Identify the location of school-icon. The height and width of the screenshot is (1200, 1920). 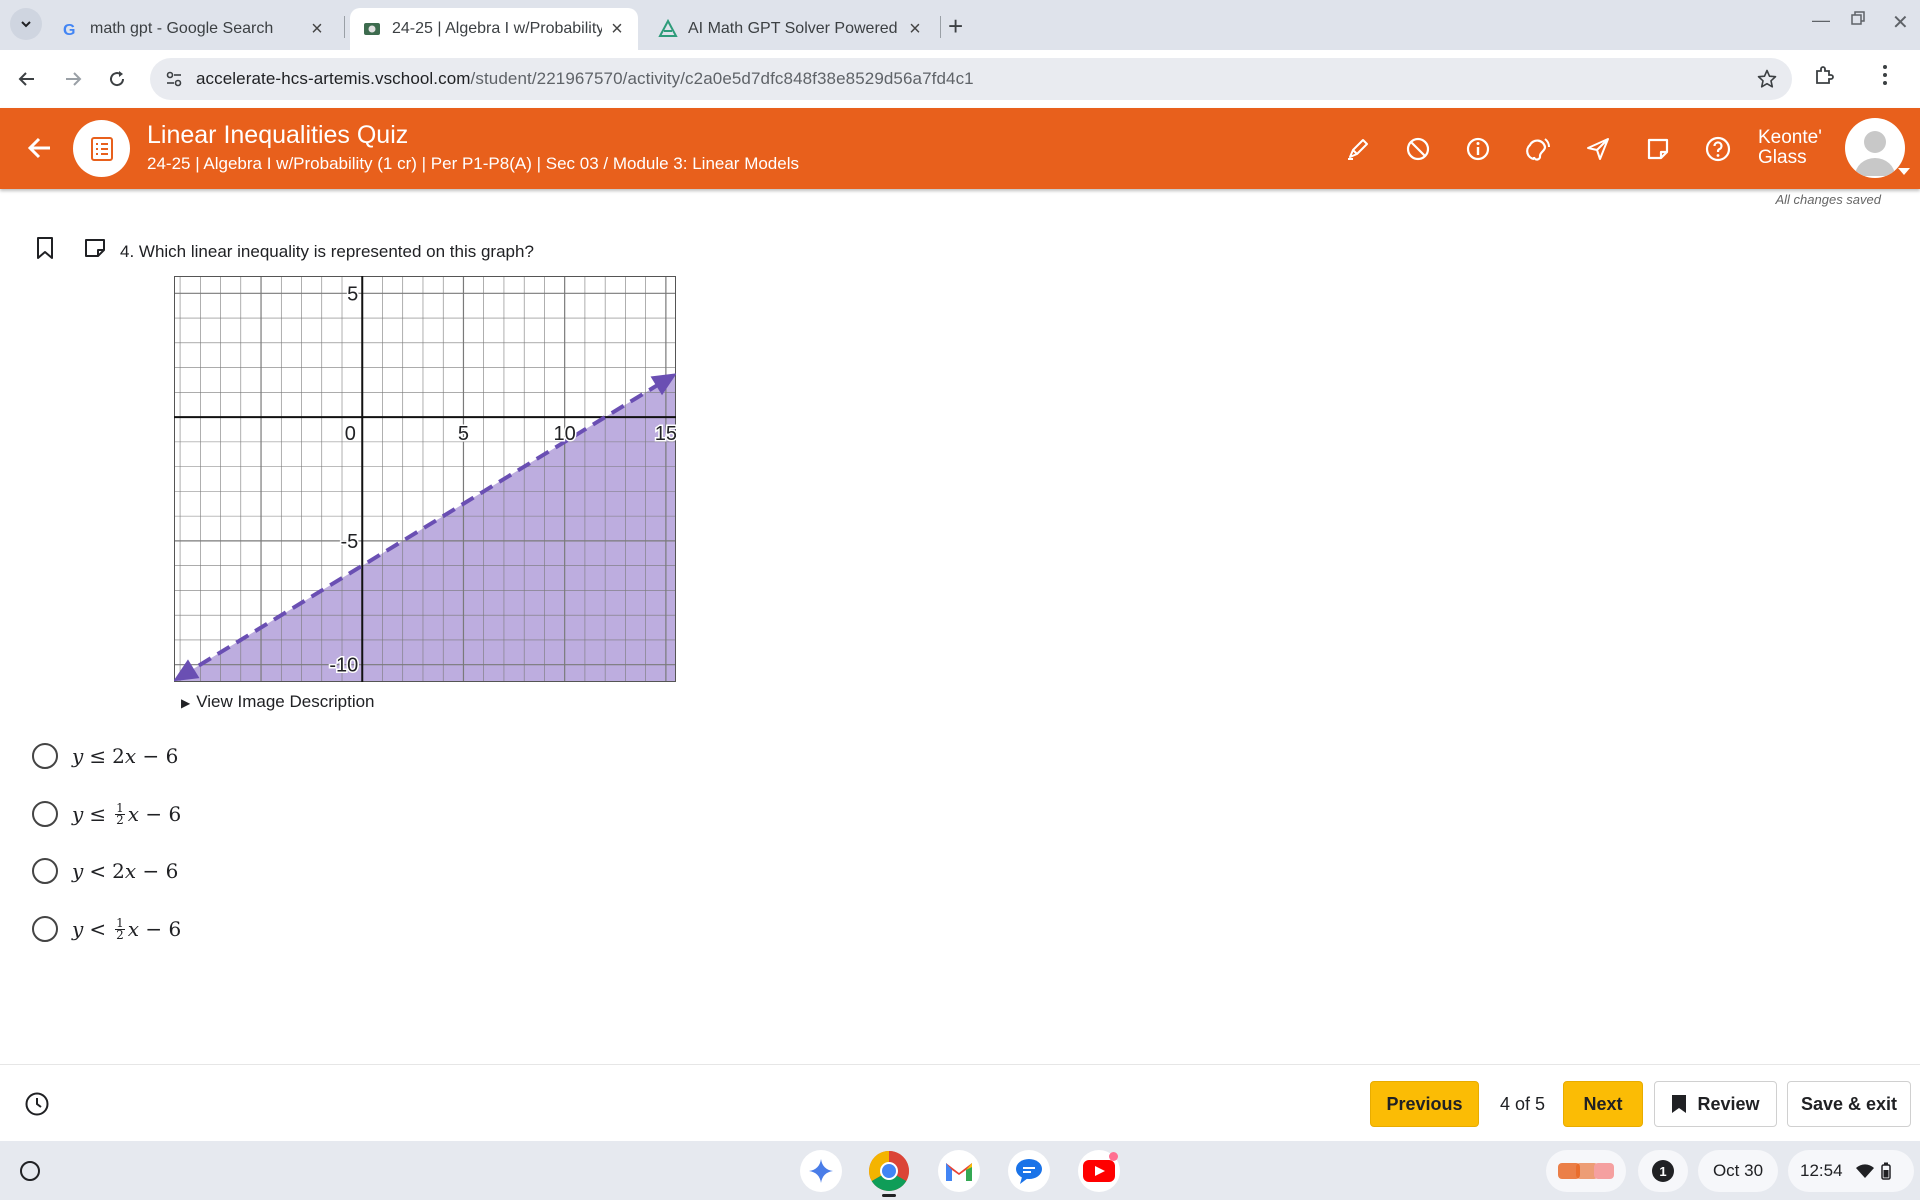
(372, 29).